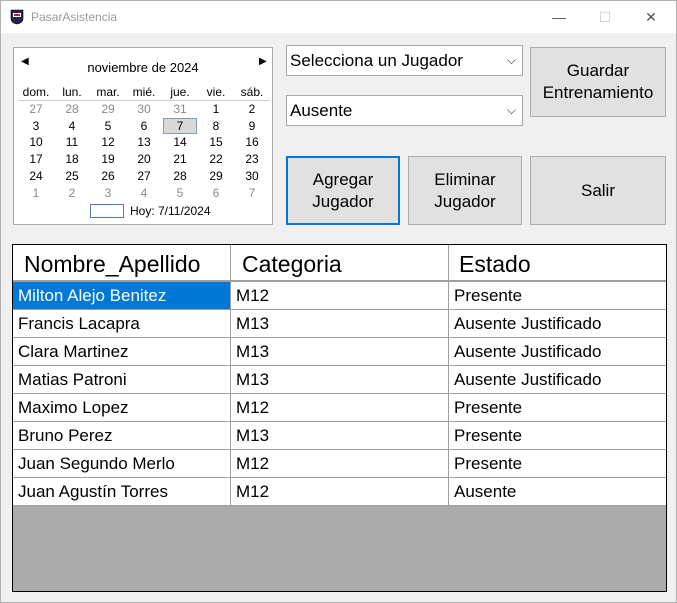  I want to click on calendar-day: 18, so click(72, 159).